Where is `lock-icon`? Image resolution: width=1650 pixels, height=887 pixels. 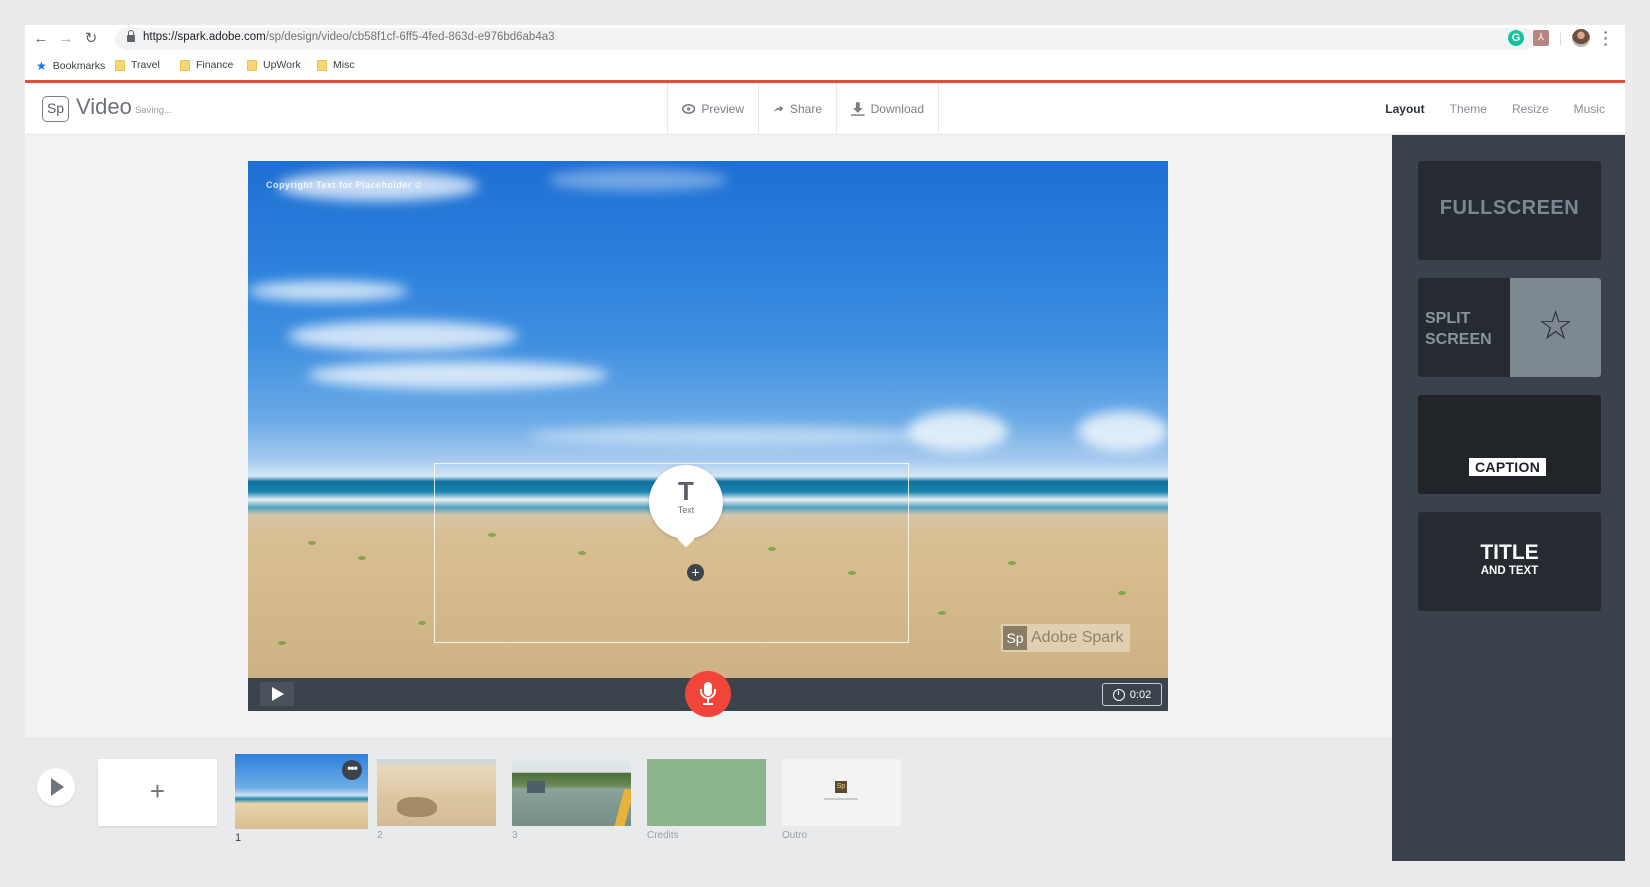 lock-icon is located at coordinates (131, 36).